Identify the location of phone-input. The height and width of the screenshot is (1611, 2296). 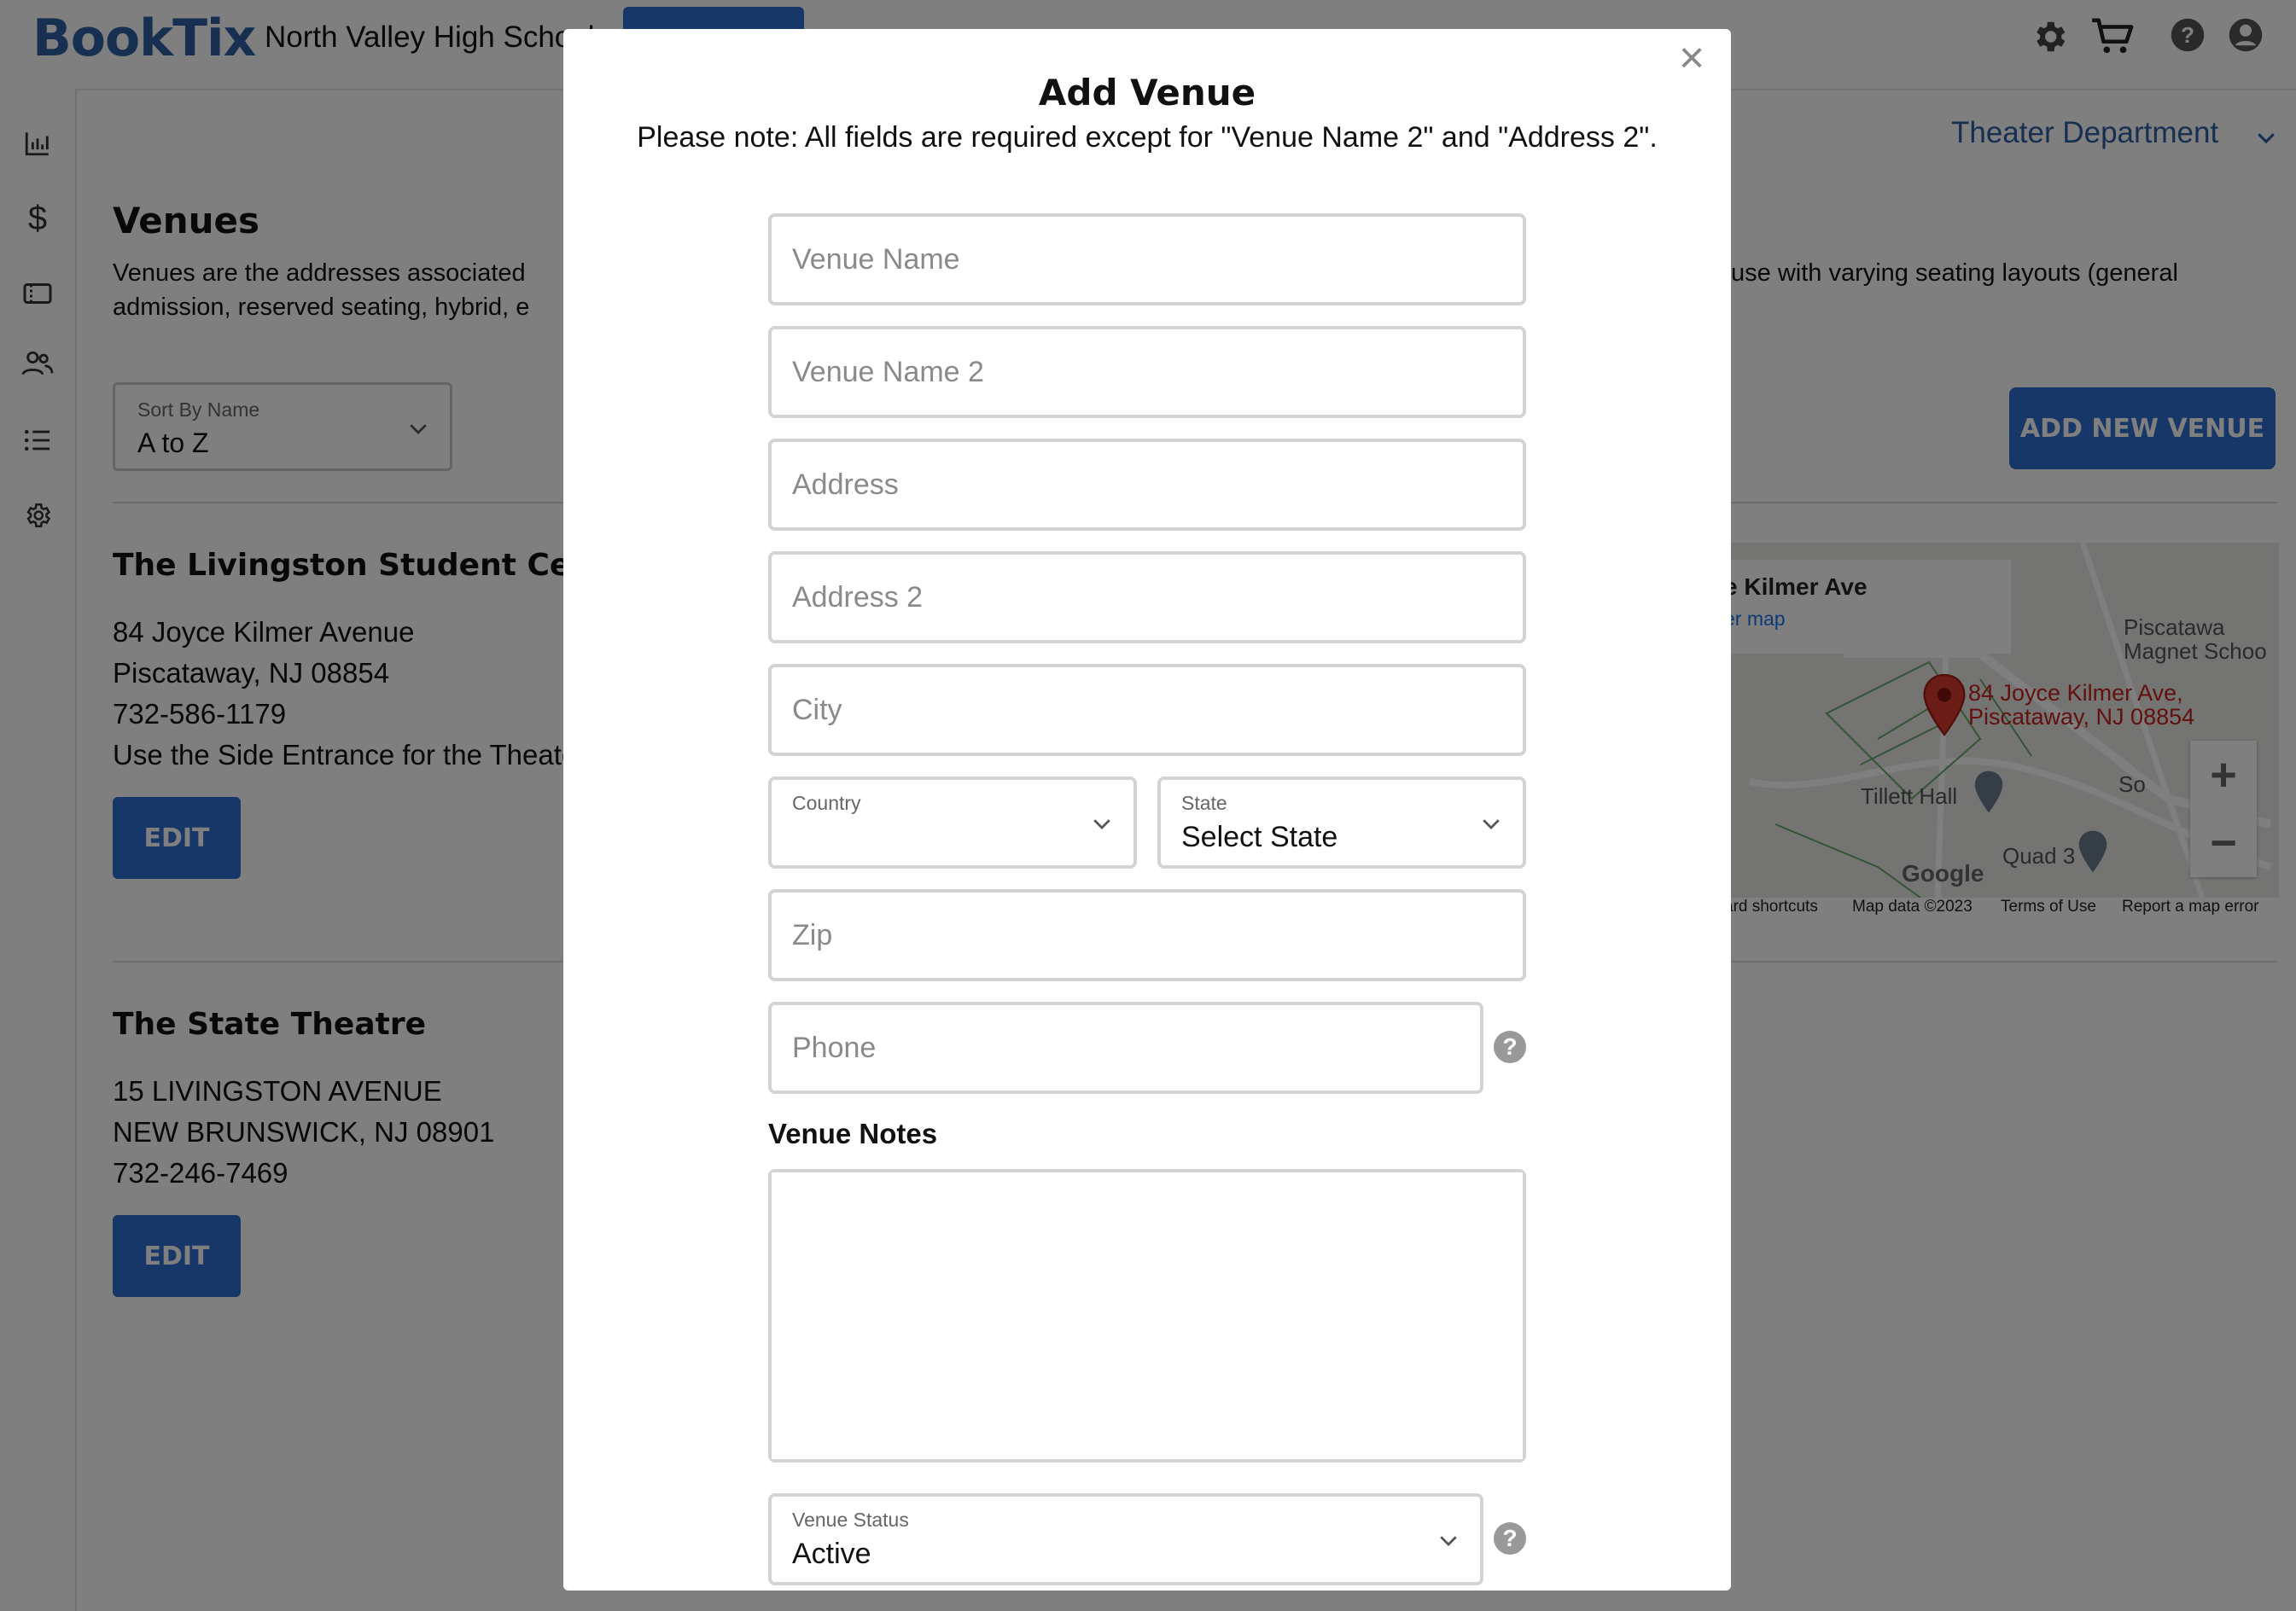
(1126, 1047).